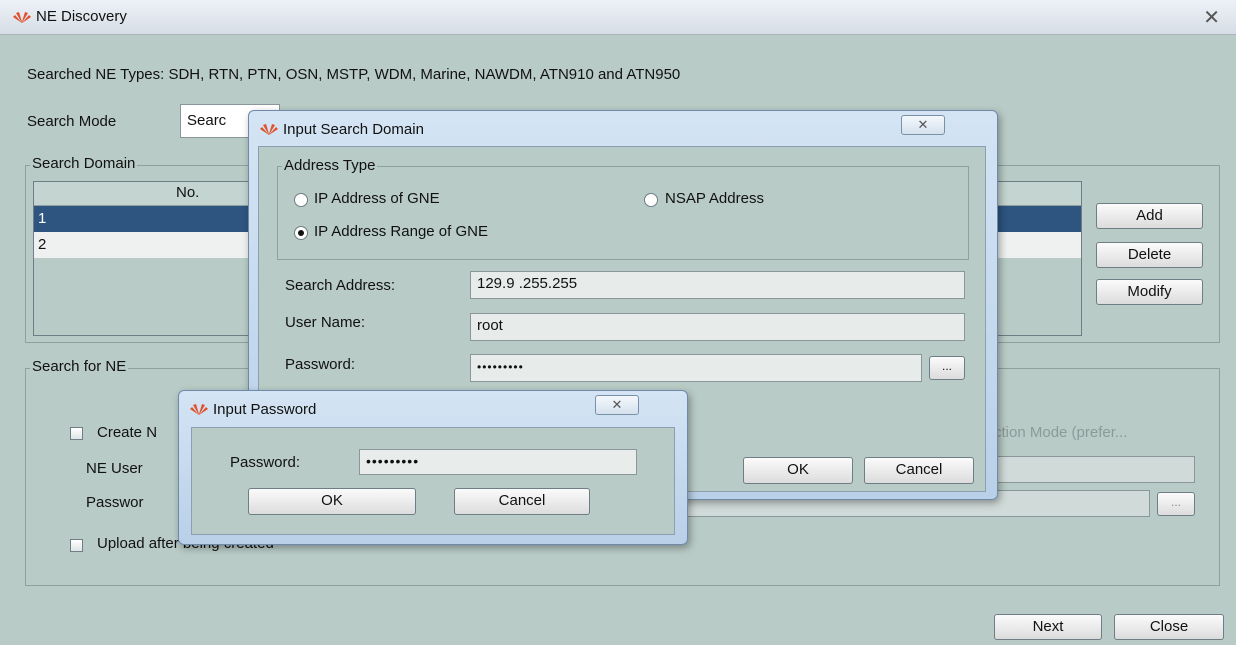  I want to click on search-address-field: 129.9 .255.255, so click(717, 285).